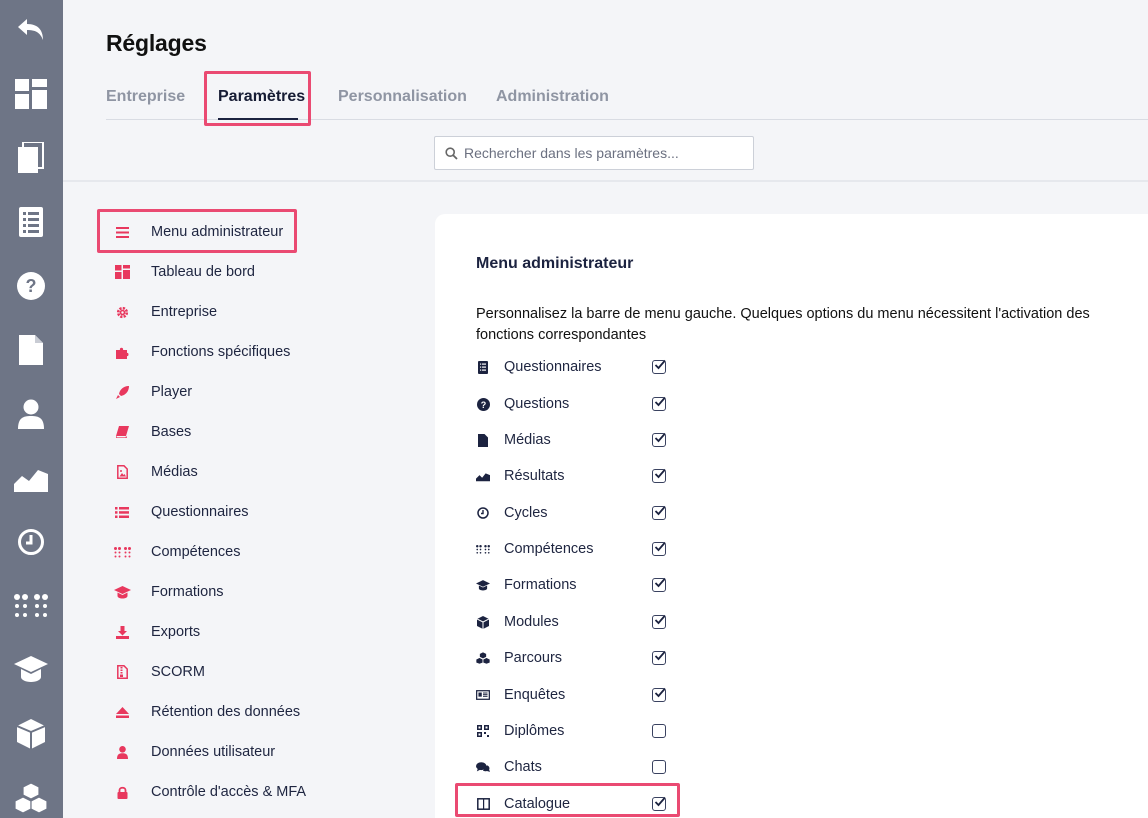 The height and width of the screenshot is (818, 1148). I want to click on option-label: Parcours, so click(533, 658).